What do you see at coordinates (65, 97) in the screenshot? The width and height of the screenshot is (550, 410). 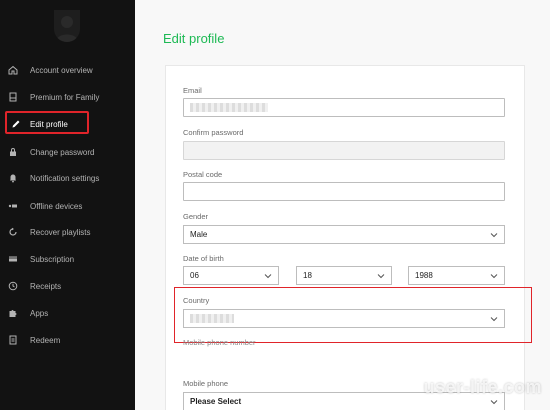 I see `sidebar-item-label: Premium for Family` at bounding box center [65, 97].